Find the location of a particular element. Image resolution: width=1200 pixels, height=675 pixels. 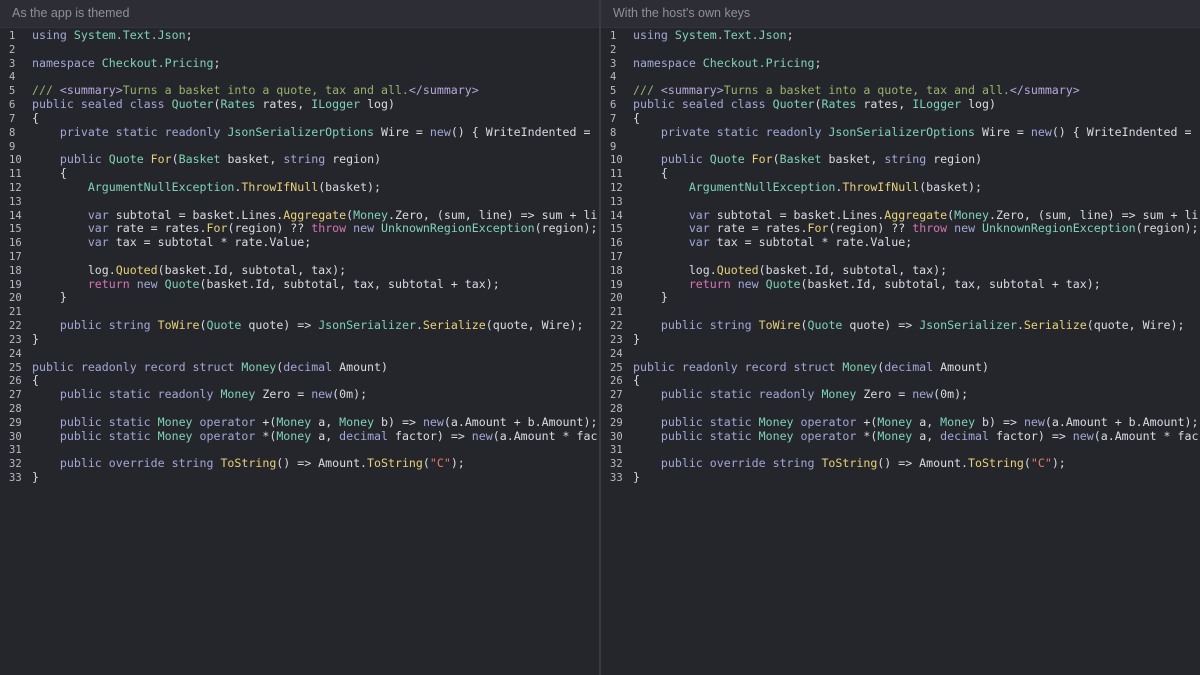

code-line: 3 namespace Checkout.Pricing; is located at coordinates (900, 64).